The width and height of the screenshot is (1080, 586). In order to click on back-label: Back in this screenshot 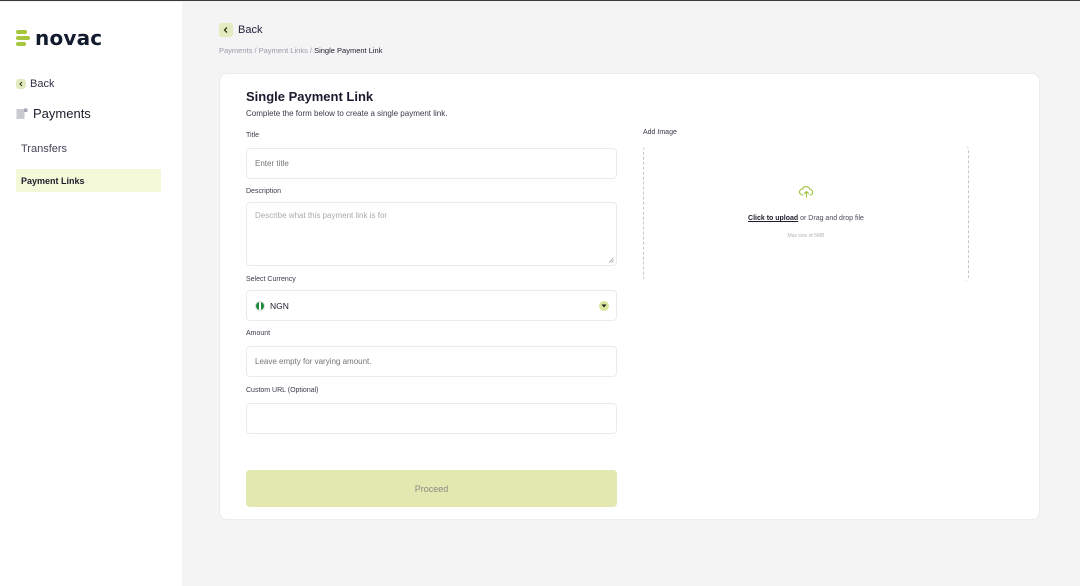, I will do `click(250, 30)`.